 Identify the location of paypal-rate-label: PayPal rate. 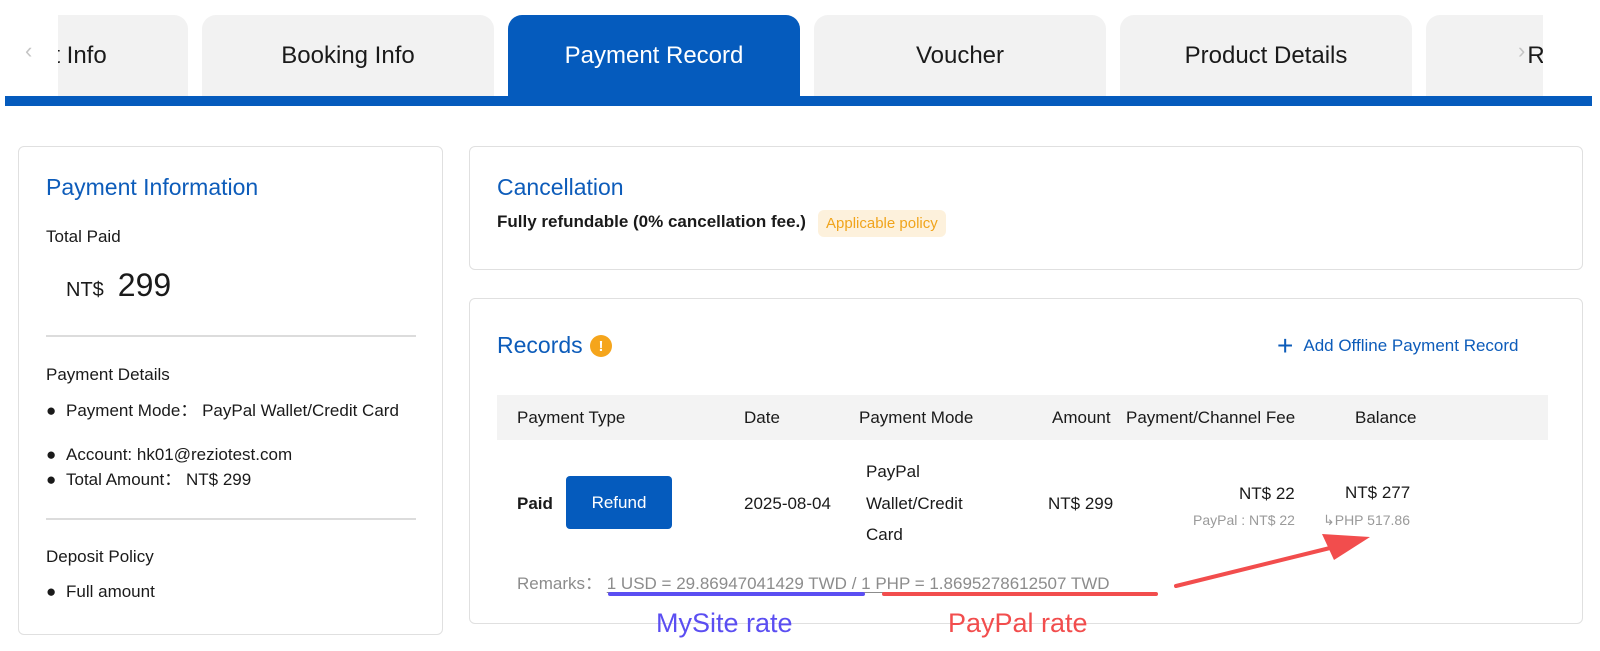
(1018, 623).